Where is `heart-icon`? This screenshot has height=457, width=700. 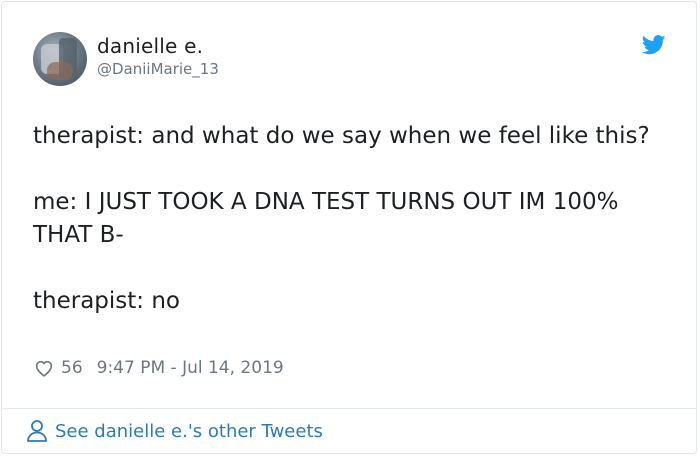 heart-icon is located at coordinates (44, 368).